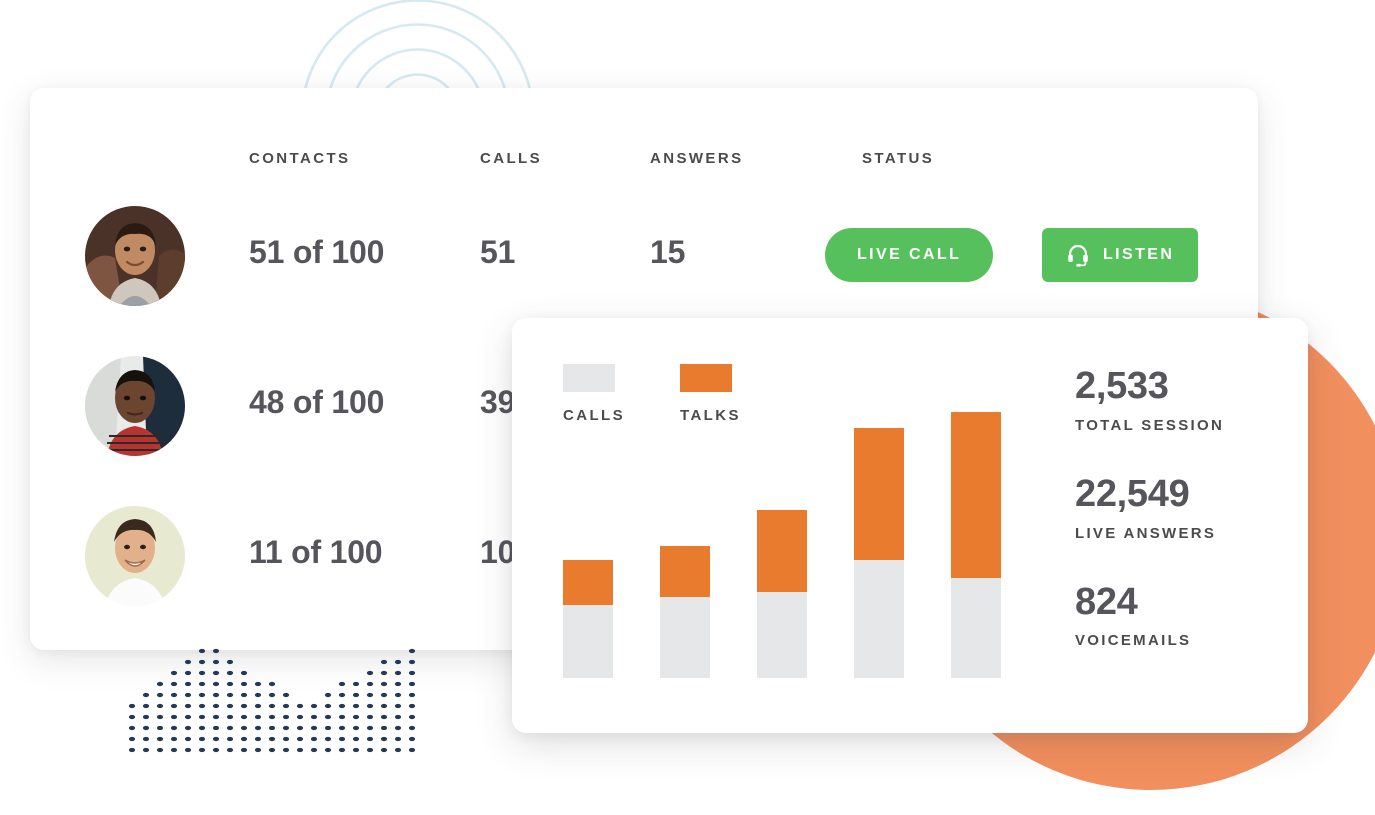 The height and width of the screenshot is (815, 1375). What do you see at coordinates (272, 700) in the screenshot?
I see `dot-chevron-decoration` at bounding box center [272, 700].